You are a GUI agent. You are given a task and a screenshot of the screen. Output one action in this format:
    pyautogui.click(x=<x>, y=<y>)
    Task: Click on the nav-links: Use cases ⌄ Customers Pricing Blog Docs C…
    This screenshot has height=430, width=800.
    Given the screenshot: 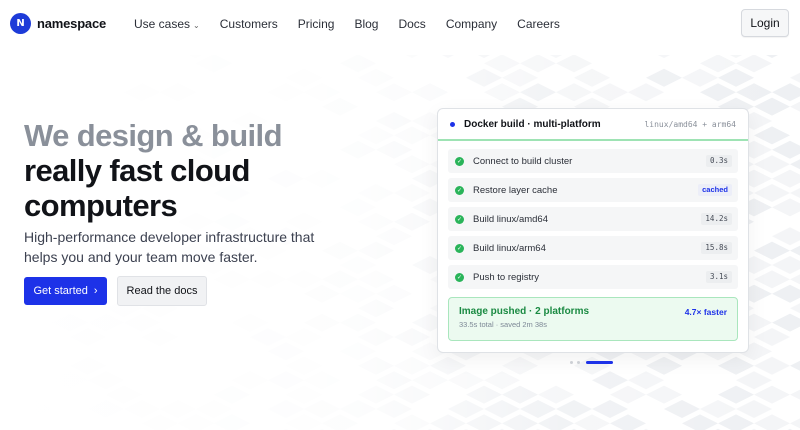 What is the action you would take?
    pyautogui.click(x=357, y=24)
    